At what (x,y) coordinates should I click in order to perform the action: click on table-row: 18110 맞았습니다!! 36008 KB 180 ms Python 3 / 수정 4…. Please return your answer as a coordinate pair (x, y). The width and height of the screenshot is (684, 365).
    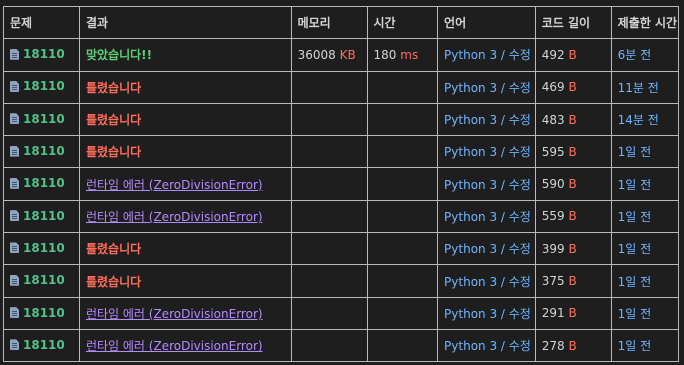
    Looking at the image, I should click on (341, 55).